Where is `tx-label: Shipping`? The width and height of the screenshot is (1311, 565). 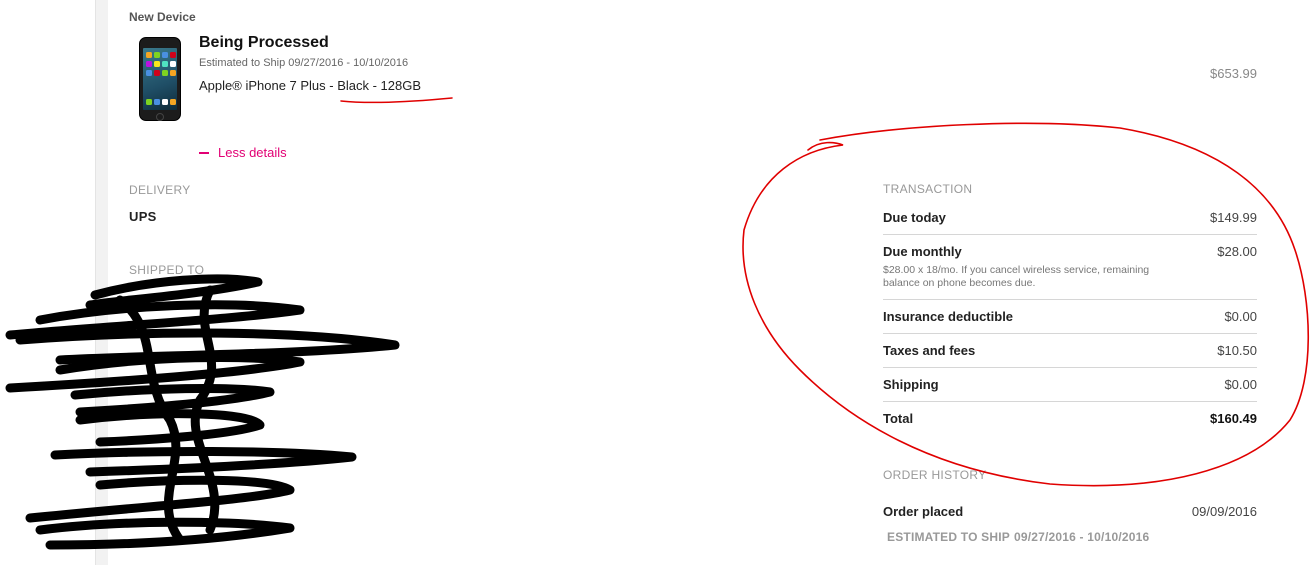 tx-label: Shipping is located at coordinates (911, 384).